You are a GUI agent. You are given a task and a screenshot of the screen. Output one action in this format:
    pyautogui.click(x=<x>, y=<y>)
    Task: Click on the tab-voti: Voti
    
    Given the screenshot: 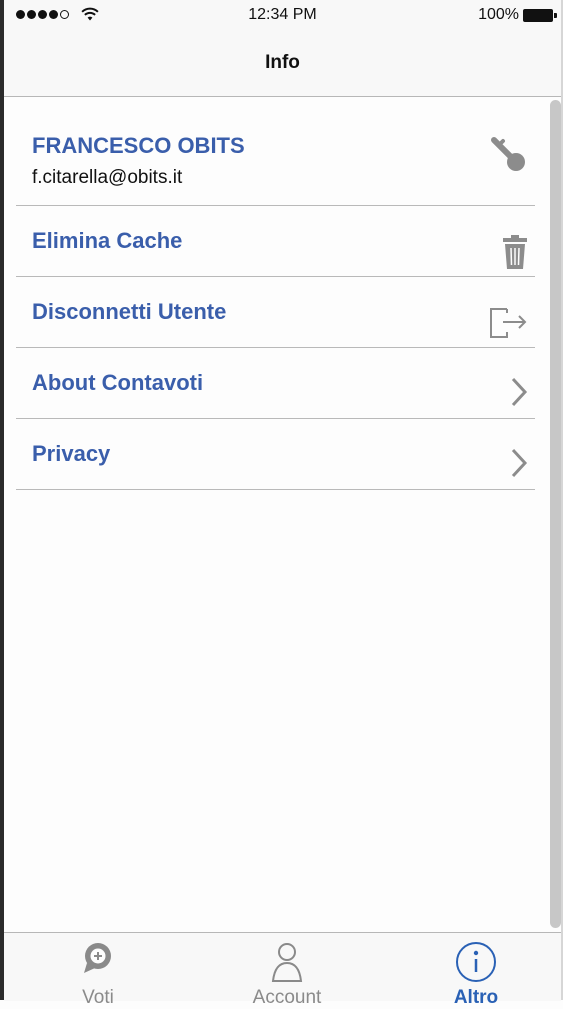 What is the action you would take?
    pyautogui.click(x=98, y=970)
    